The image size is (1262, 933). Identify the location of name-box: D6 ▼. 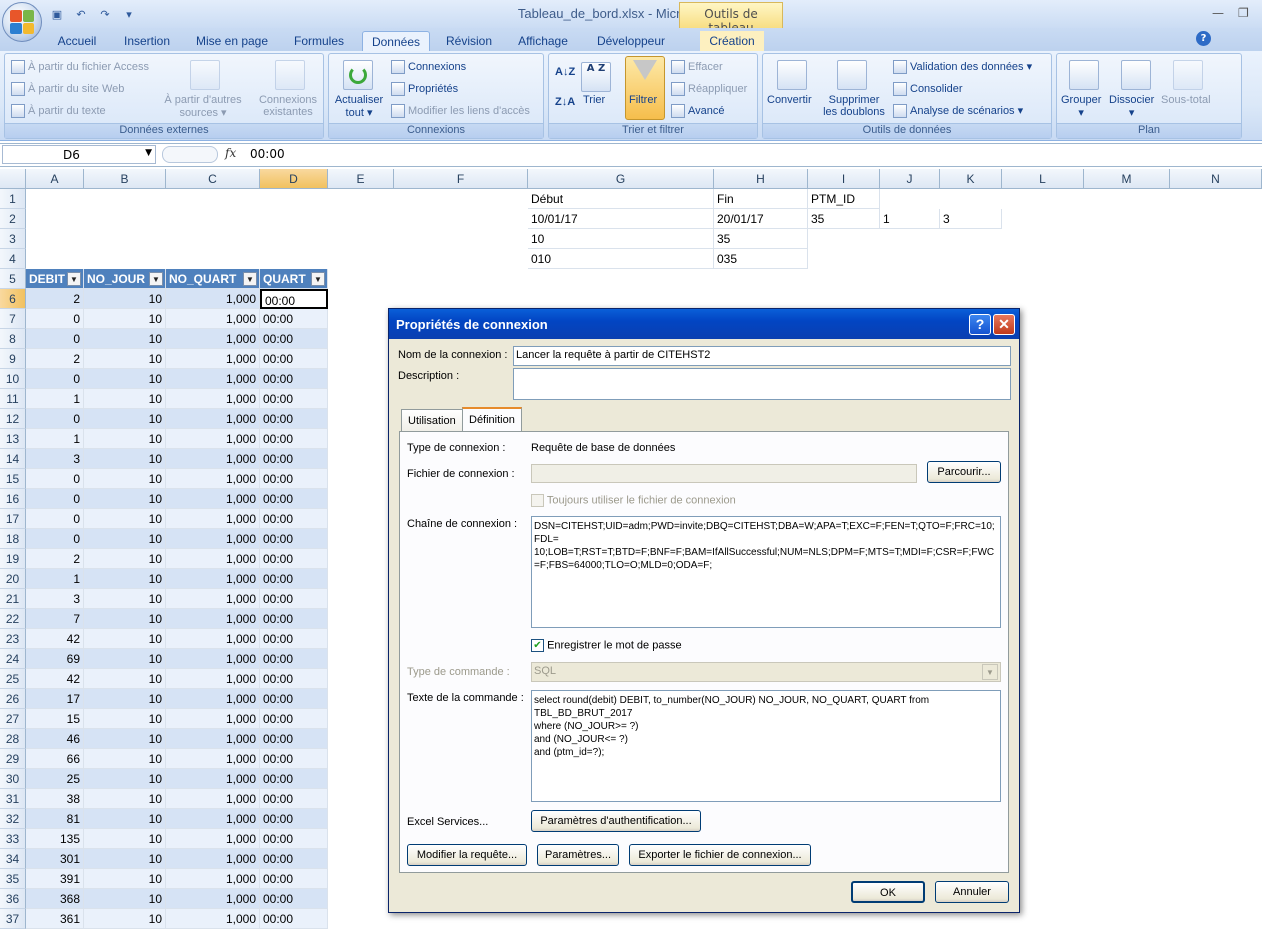
(79, 154).